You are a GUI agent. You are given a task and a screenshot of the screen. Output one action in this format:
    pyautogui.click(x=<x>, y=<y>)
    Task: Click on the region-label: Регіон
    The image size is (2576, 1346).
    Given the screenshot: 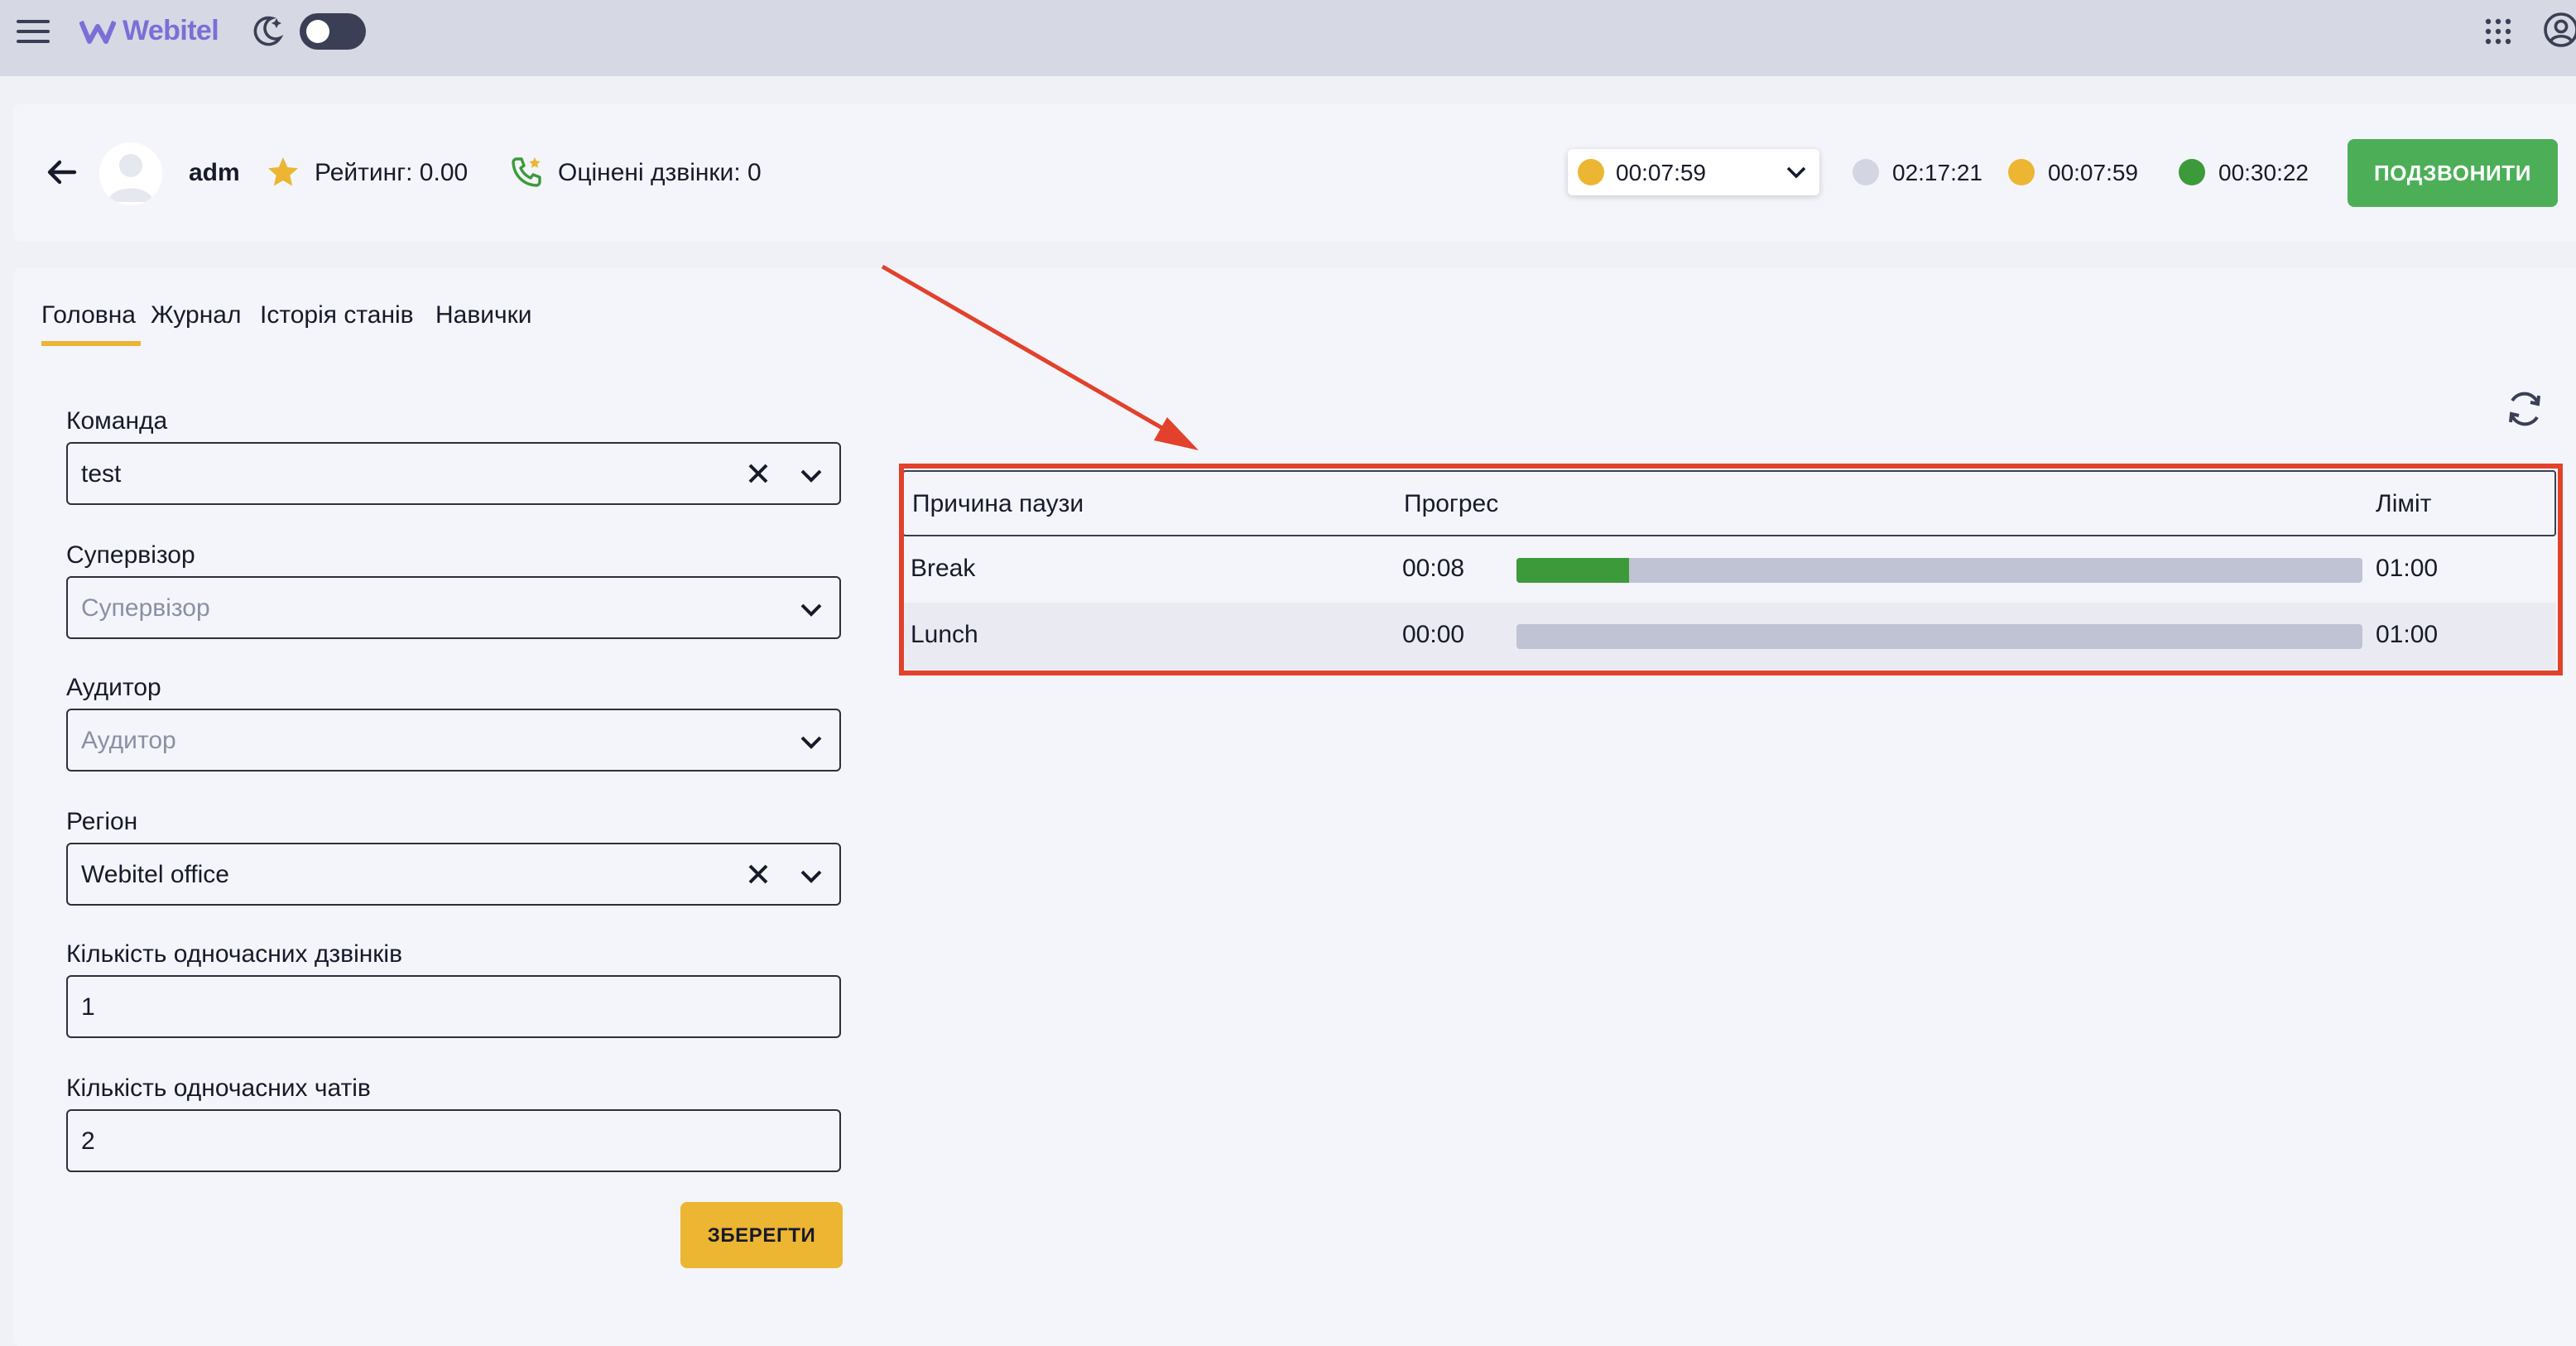 What is the action you would take?
    pyautogui.click(x=102, y=822)
    